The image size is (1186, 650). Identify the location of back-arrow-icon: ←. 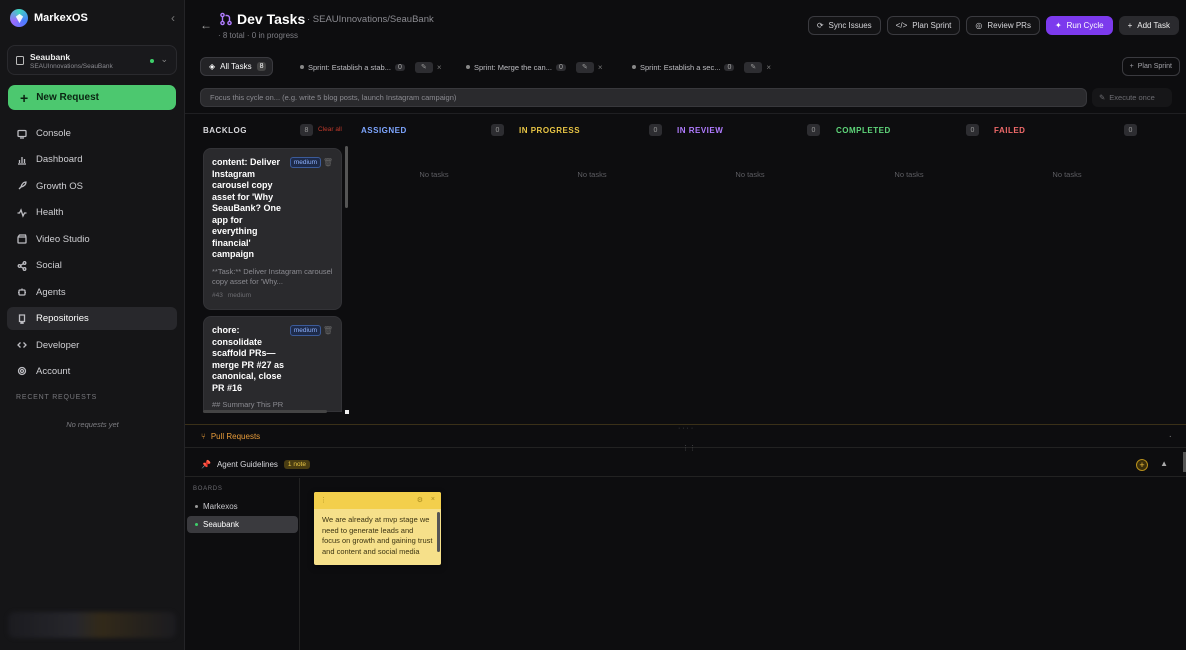
(206, 25).